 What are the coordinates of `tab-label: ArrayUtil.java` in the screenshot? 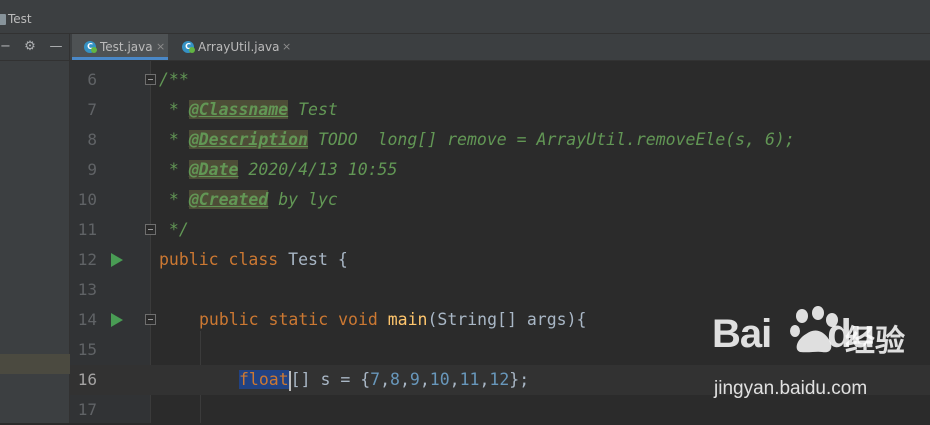 It's located at (239, 47).